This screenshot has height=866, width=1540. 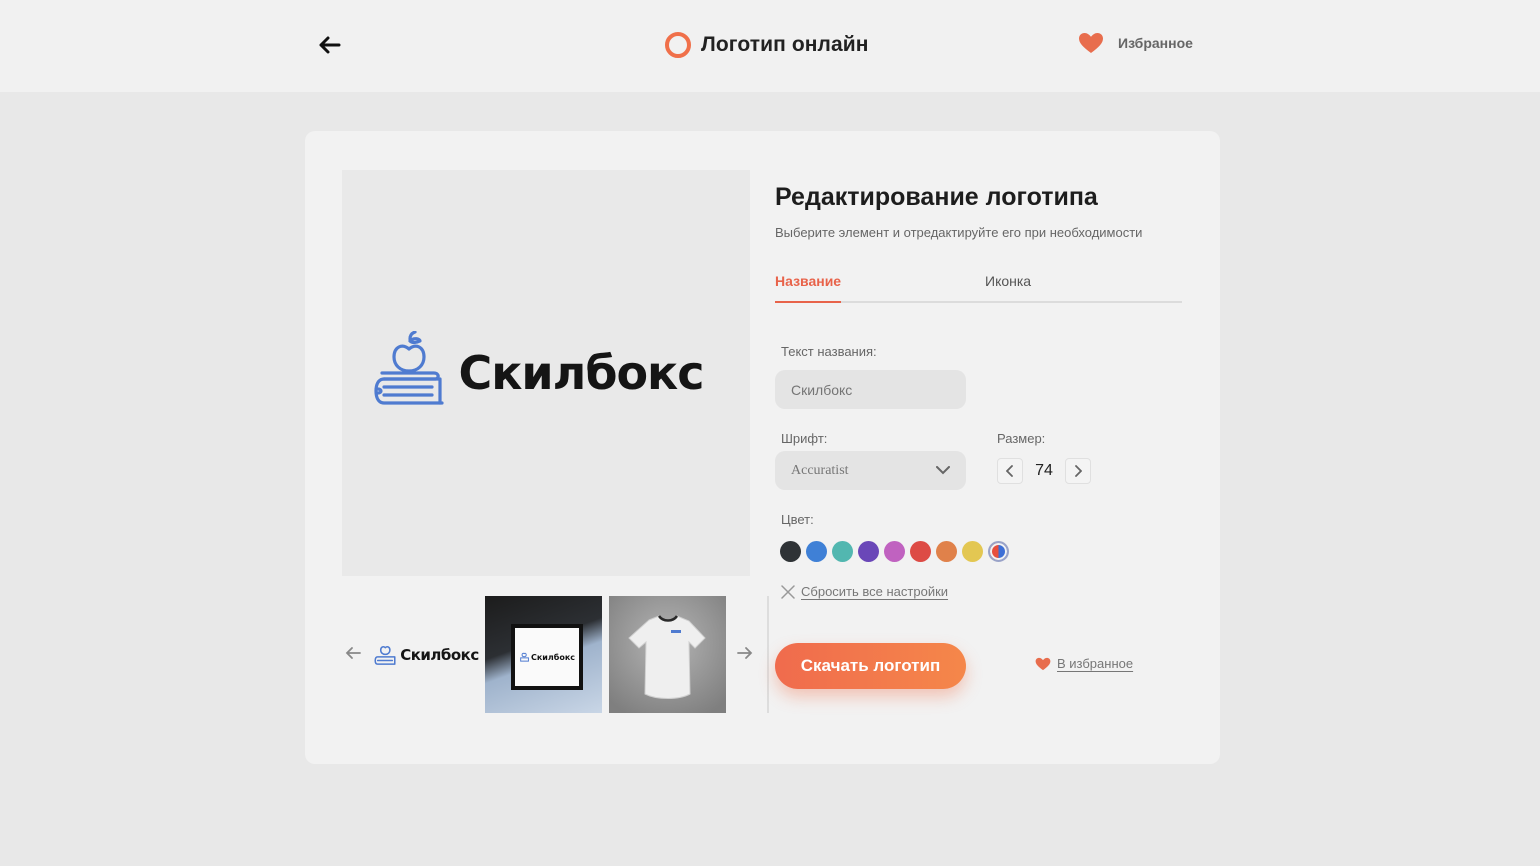 I want to click on size-decrease-button, so click(x=1010, y=471).